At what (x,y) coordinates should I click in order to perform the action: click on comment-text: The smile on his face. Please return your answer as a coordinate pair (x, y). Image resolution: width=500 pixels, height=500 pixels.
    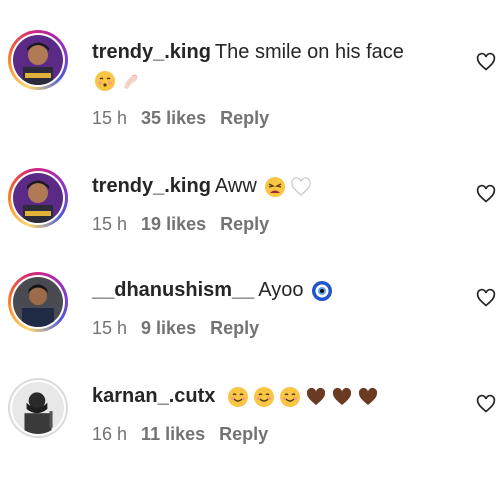
    Looking at the image, I should click on (309, 52).